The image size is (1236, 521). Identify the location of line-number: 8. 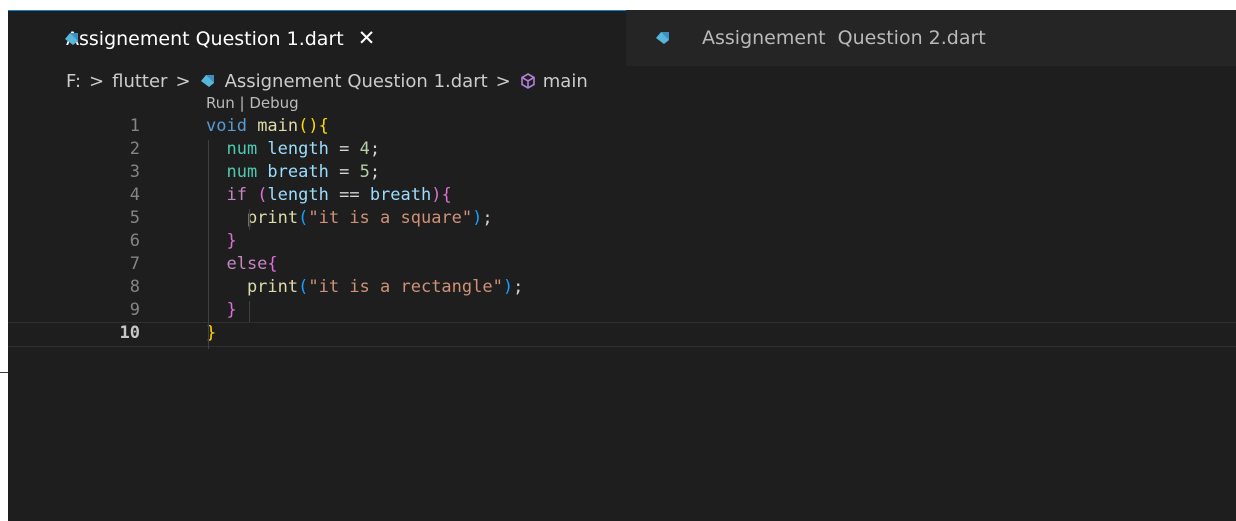
(134, 287).